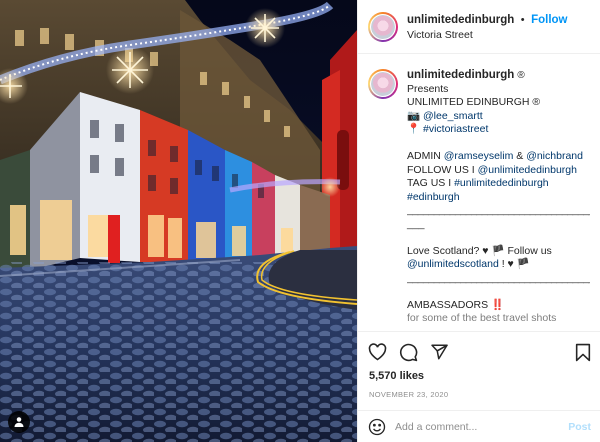 This screenshot has width=600, height=442. Describe the element at coordinates (377, 352) in the screenshot. I see `heart-icon` at that location.